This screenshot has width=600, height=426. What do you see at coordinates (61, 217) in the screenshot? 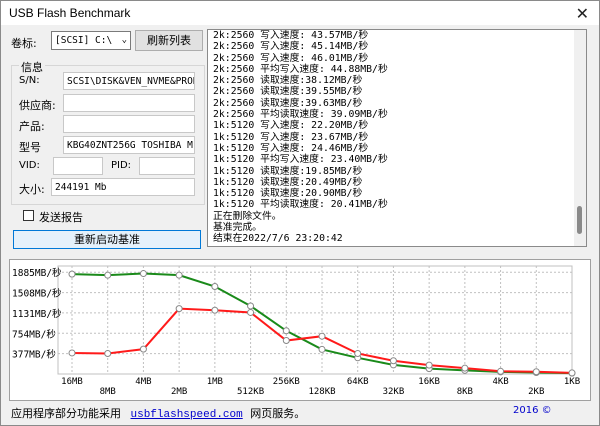
I see `send-report-label: 发送报告` at bounding box center [61, 217].